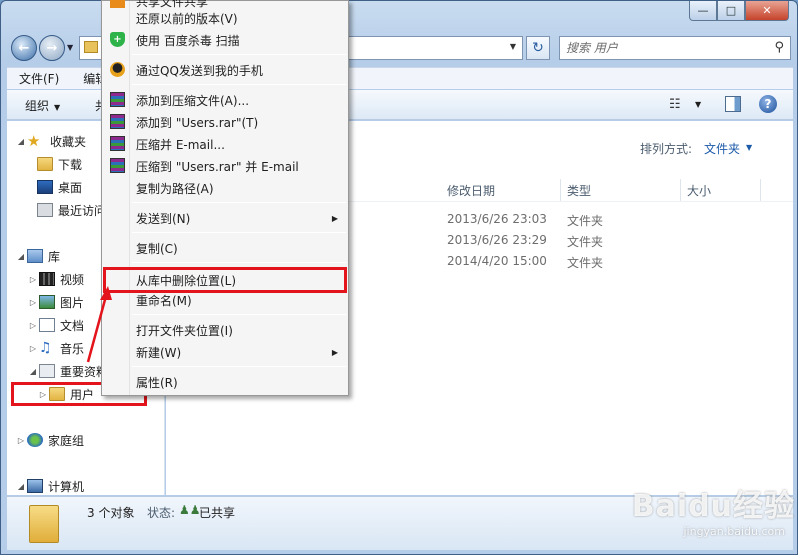  Describe the element at coordinates (722, 148) in the screenshot. I see `arrange-by-value: 文件夹` at that location.